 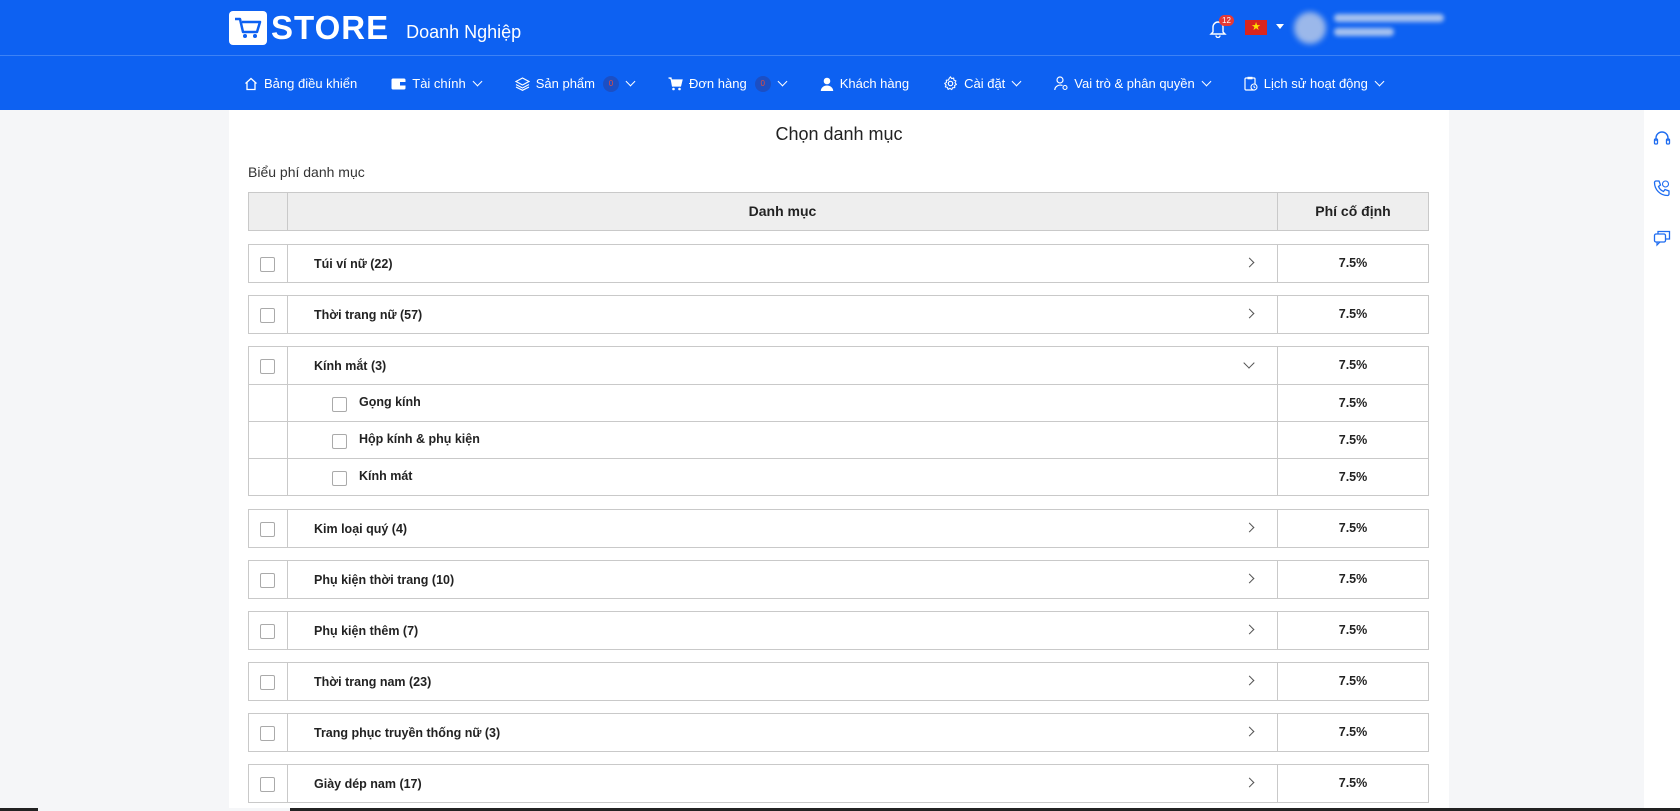 I want to click on table-row: Kính mắt (3) 7.5%, so click(x=838, y=365).